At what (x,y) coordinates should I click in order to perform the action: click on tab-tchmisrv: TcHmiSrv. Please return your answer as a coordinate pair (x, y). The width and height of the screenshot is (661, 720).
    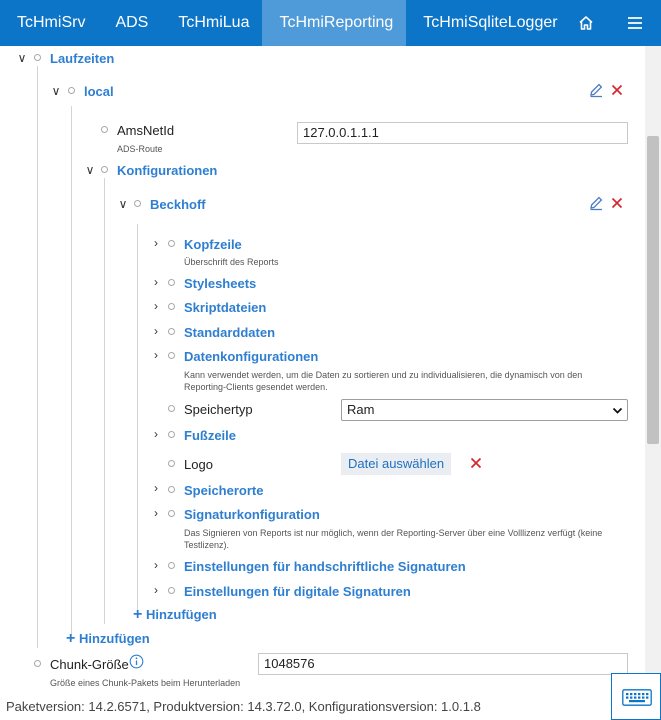
    Looking at the image, I should click on (49, 23).